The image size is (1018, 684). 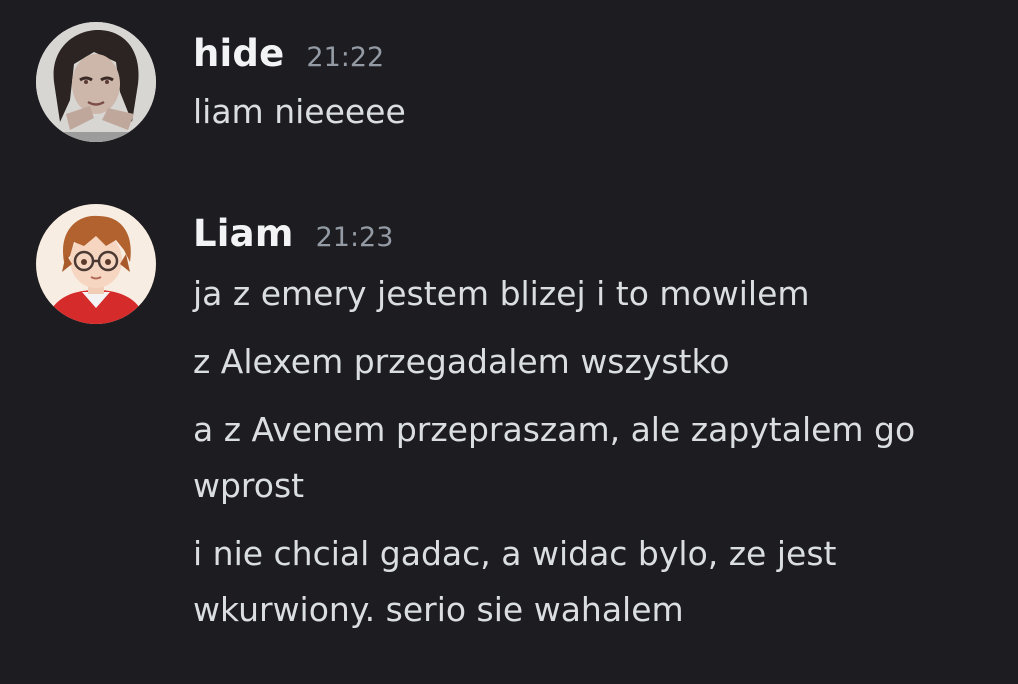 I want to click on message-text: ja z emery jestem blizej i to mowilem, so click(x=501, y=293).